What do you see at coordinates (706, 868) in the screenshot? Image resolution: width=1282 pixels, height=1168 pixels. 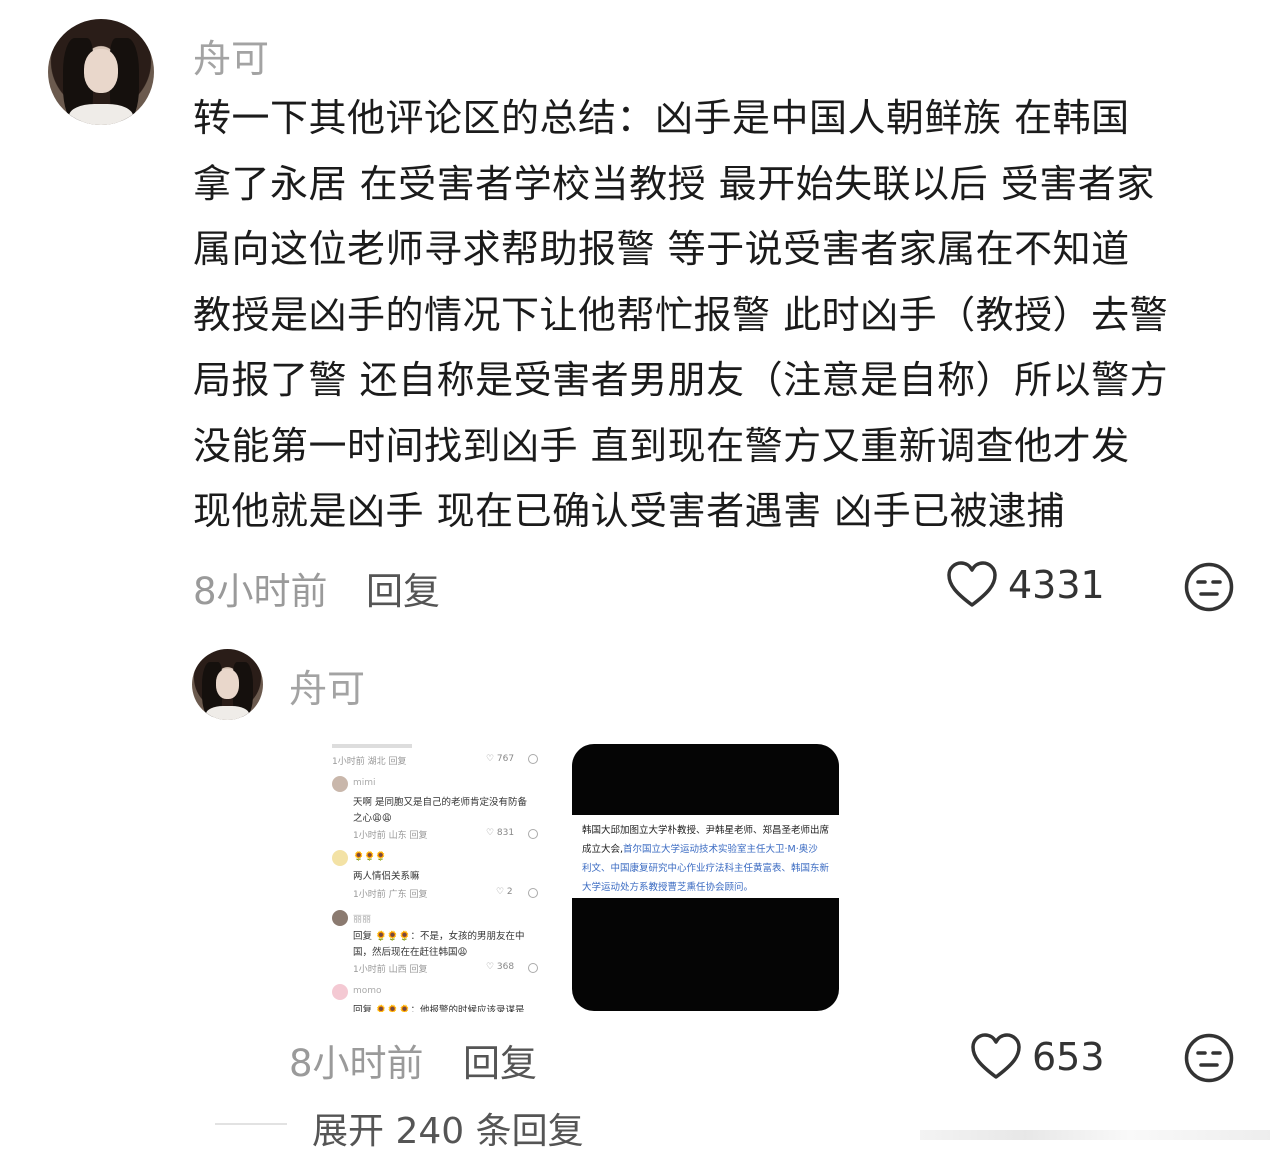 I see `news-line: 利文、中国康复研究中心作业疗法科主任黄富表、韩国东新` at bounding box center [706, 868].